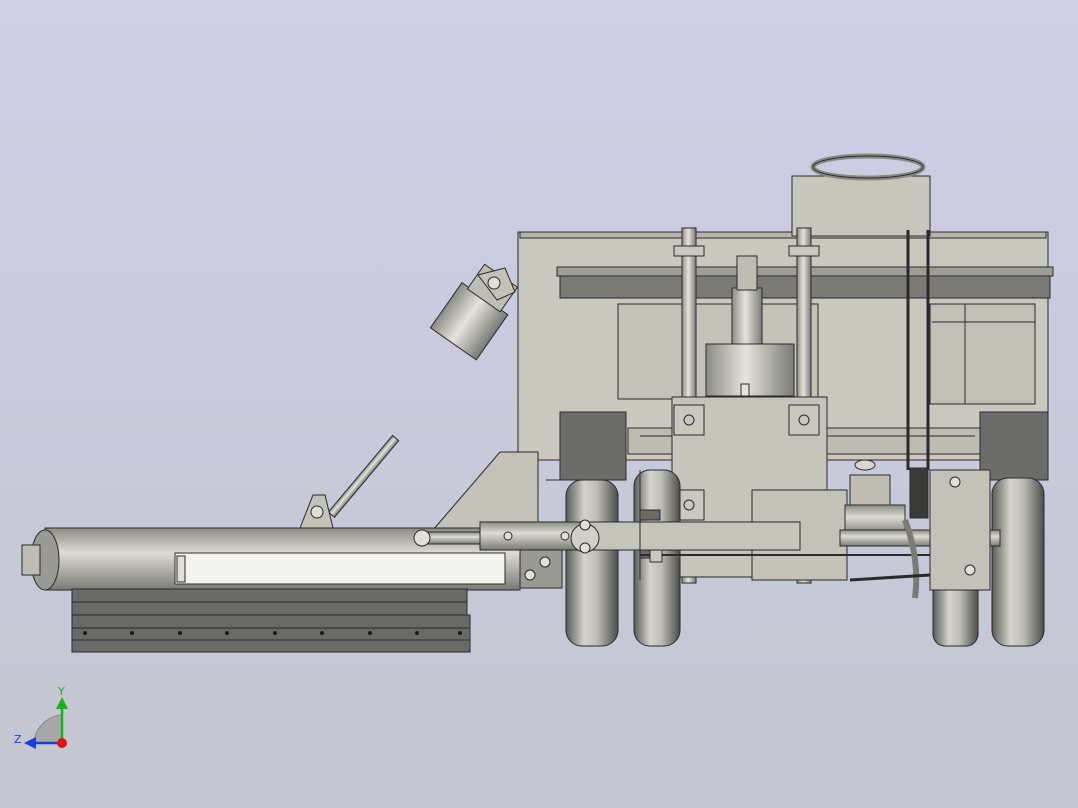  I want to click on coordinate-triad: Y Z, so click(41, 717).